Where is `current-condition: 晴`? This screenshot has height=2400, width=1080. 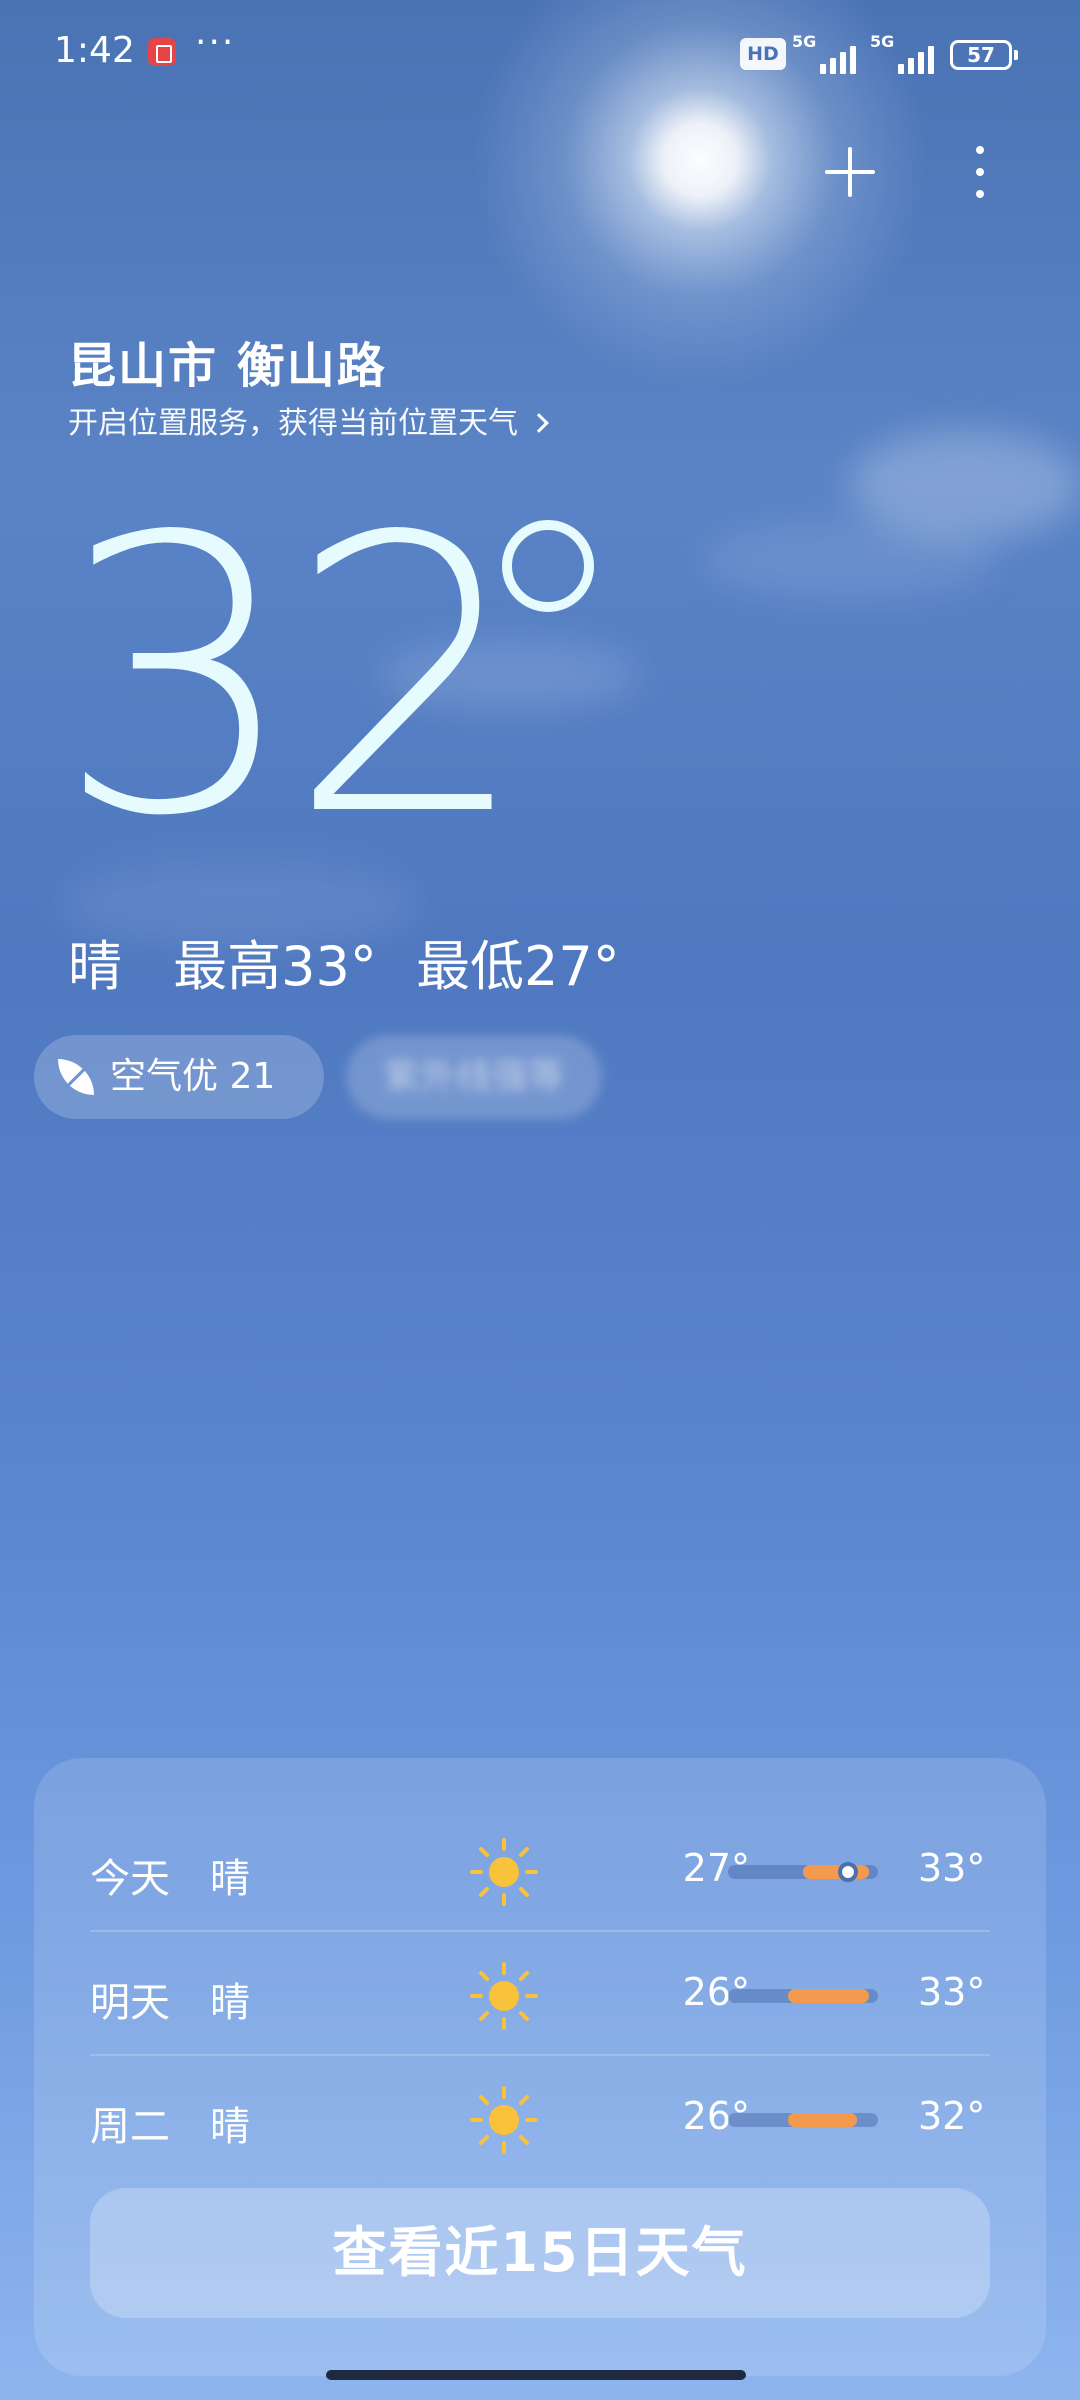
current-condition: 晴 is located at coordinates (95, 966).